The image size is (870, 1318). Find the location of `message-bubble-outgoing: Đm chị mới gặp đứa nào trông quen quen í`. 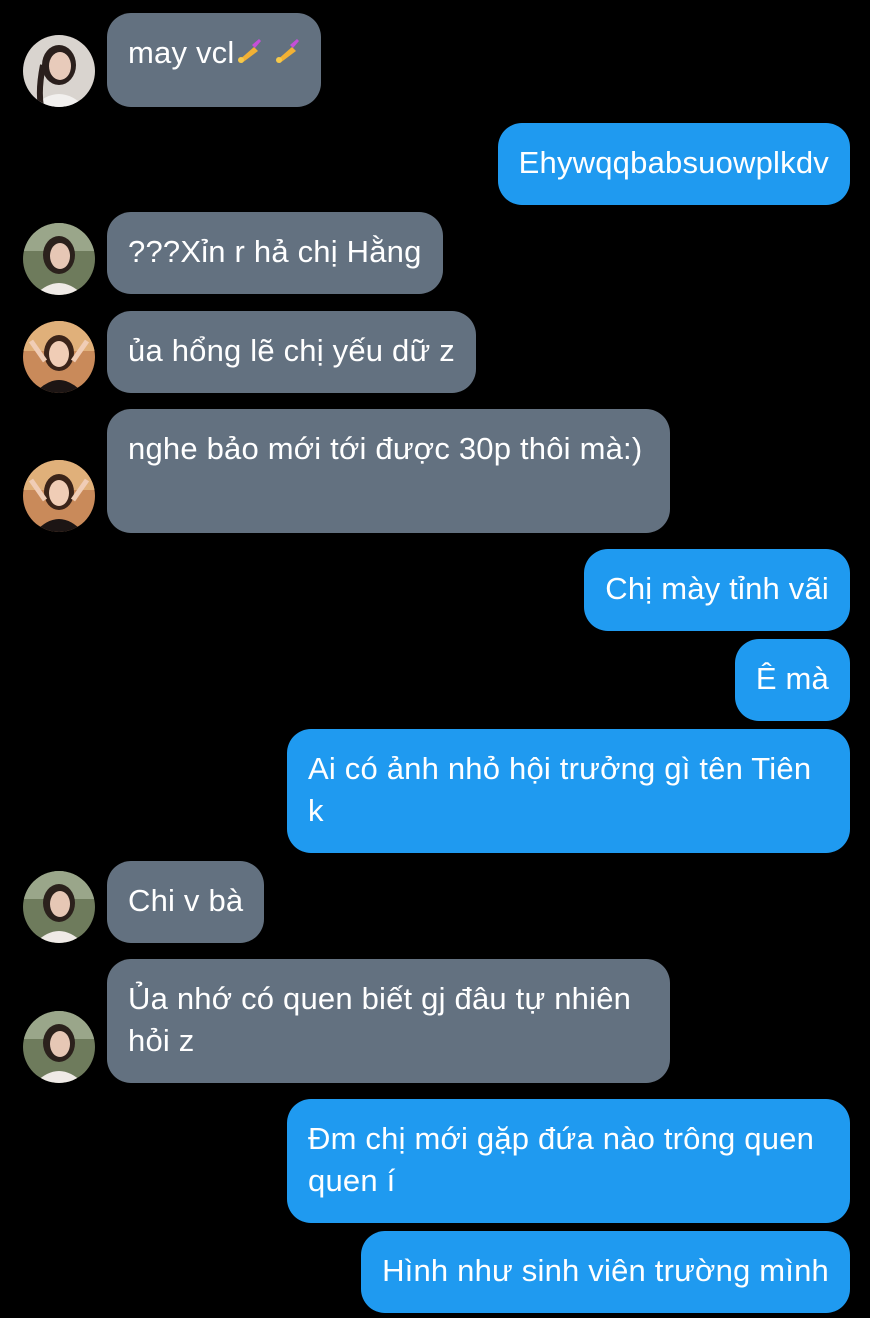

message-bubble-outgoing: Đm chị mới gặp đứa nào trông quen quen í is located at coordinates (568, 1161).